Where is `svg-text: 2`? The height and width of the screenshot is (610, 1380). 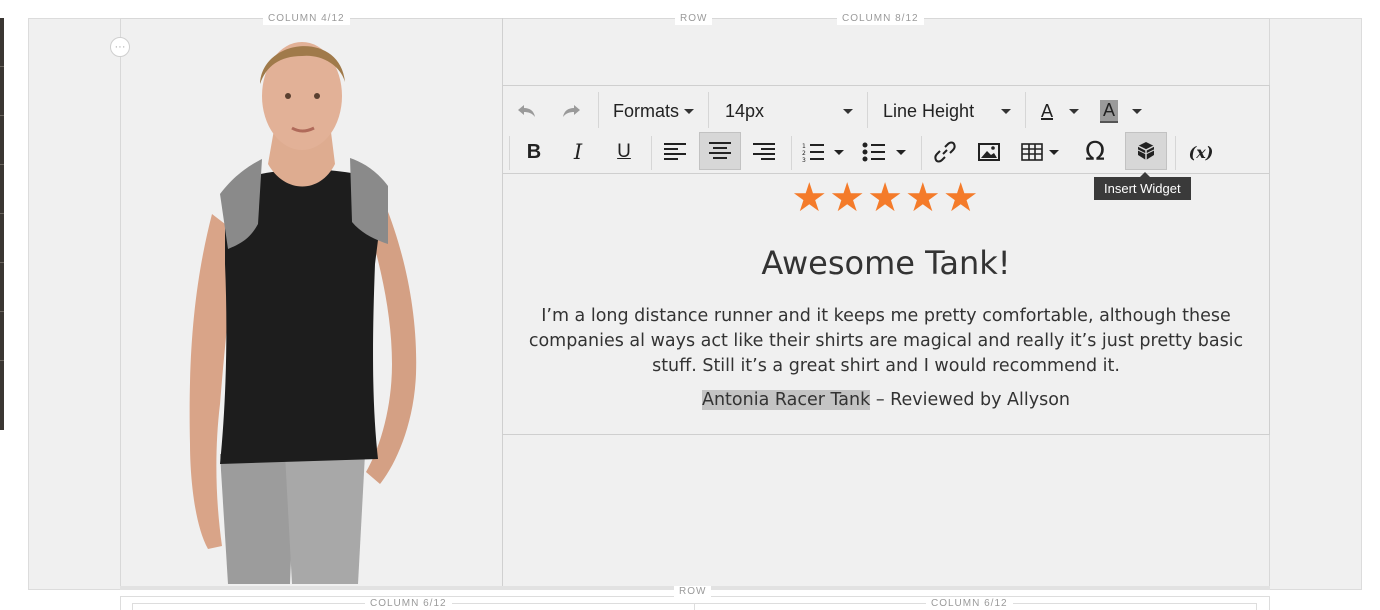
svg-text: 2 is located at coordinates (804, 153).